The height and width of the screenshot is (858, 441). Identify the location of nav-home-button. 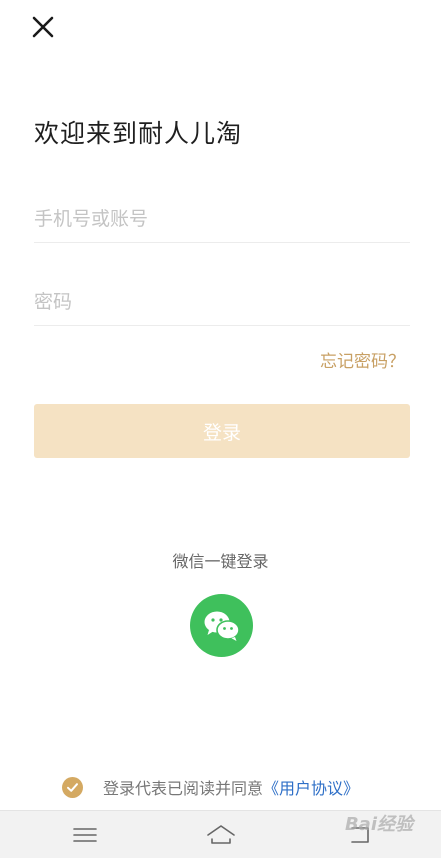
(221, 835).